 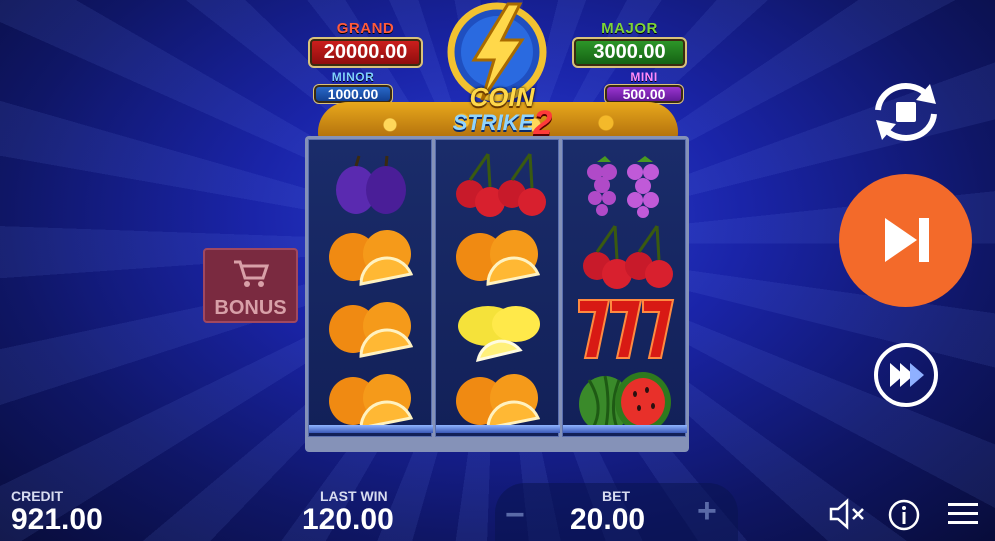 I want to click on bet-decrease-button: −, so click(x=515, y=515).